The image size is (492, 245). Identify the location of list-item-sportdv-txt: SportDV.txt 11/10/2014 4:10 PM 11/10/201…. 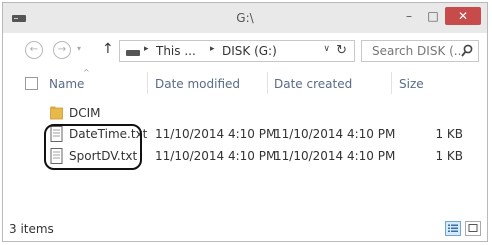
(245, 156).